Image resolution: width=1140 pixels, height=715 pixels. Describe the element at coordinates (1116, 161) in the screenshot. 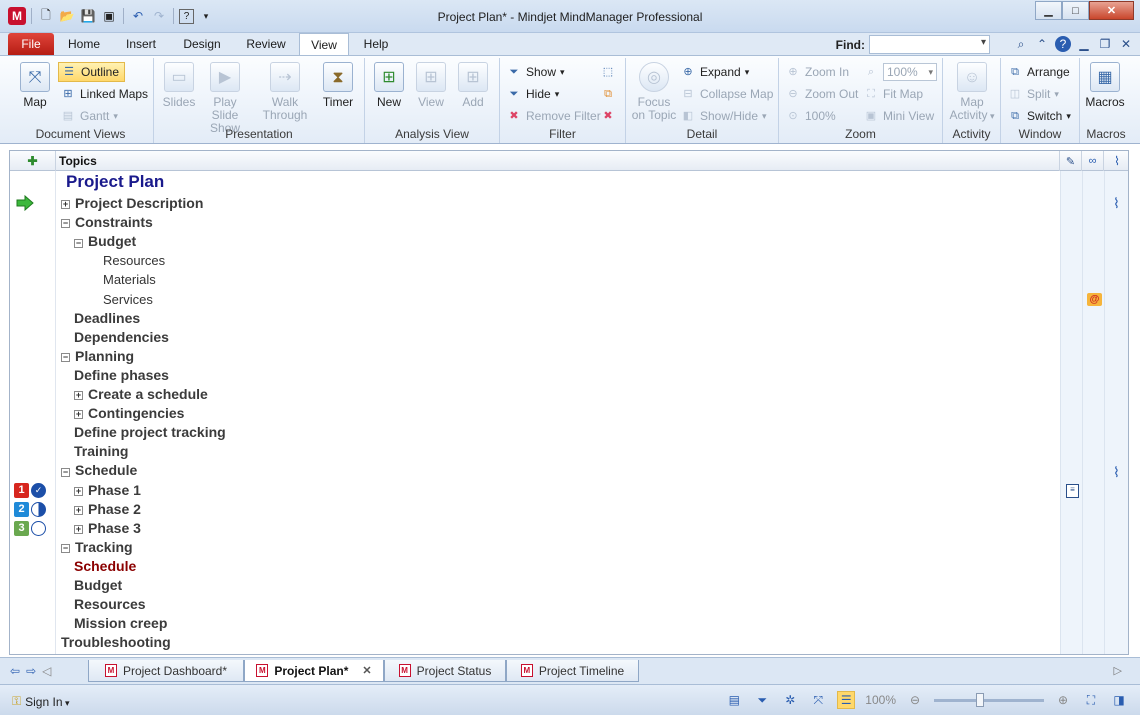

I see `attachments-column-header: ⌇` at that location.